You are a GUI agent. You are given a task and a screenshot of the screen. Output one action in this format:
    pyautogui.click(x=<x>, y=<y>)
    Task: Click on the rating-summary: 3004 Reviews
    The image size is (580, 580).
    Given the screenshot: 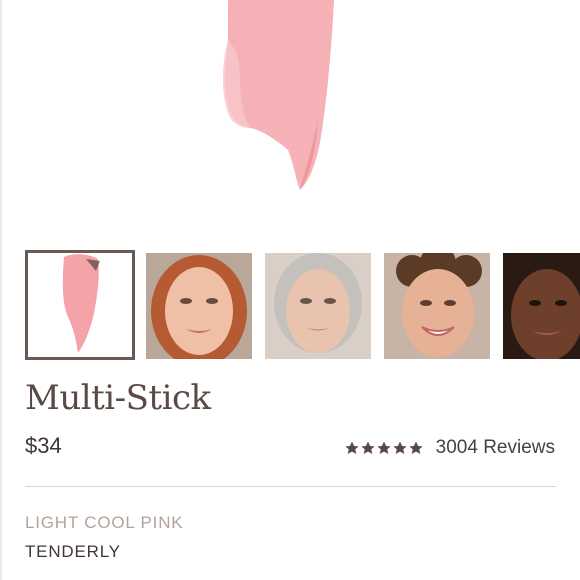 What is the action you would take?
    pyautogui.click(x=449, y=448)
    